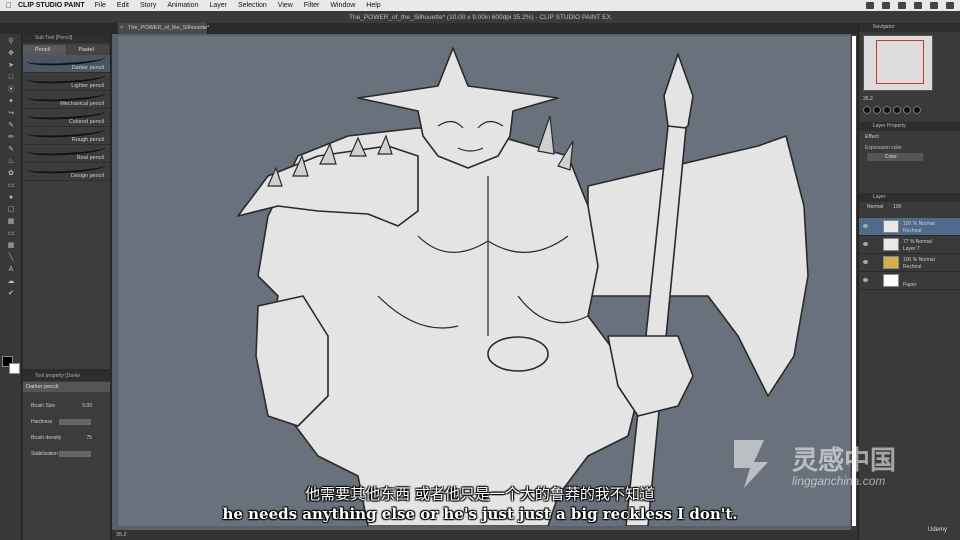 The height and width of the screenshot is (540, 960). Describe the element at coordinates (11, 197) in the screenshot. I see `blend-tool-icon: ●` at that location.